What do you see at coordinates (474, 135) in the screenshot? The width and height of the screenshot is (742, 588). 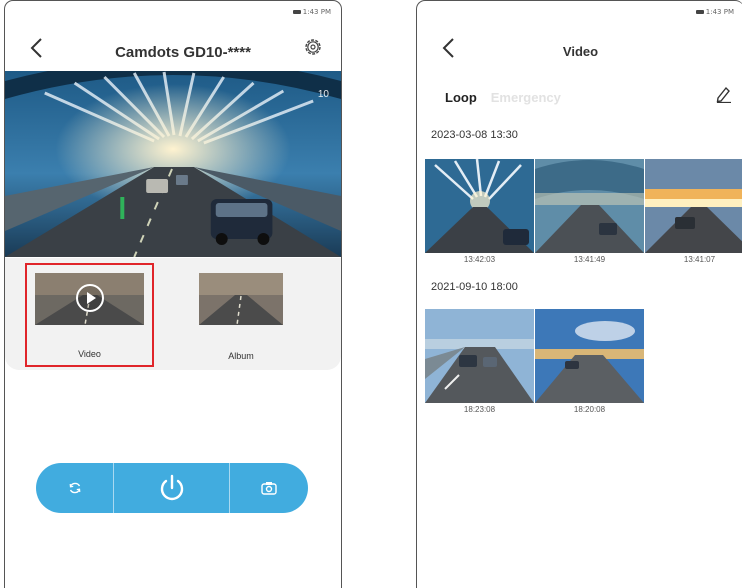 I see `date-group-header: 2023-03-08 13:30` at bounding box center [474, 135].